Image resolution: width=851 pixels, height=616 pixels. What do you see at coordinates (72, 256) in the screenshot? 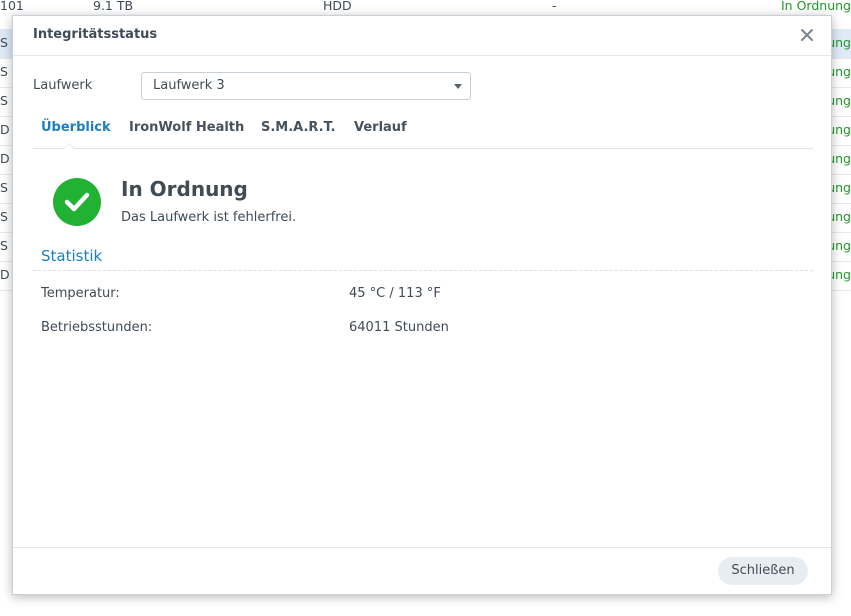
I see `section-title-statistics: Statistik` at bounding box center [72, 256].